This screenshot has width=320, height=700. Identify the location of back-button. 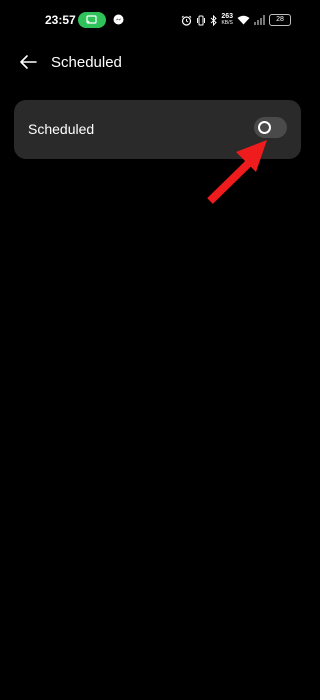
(28, 62).